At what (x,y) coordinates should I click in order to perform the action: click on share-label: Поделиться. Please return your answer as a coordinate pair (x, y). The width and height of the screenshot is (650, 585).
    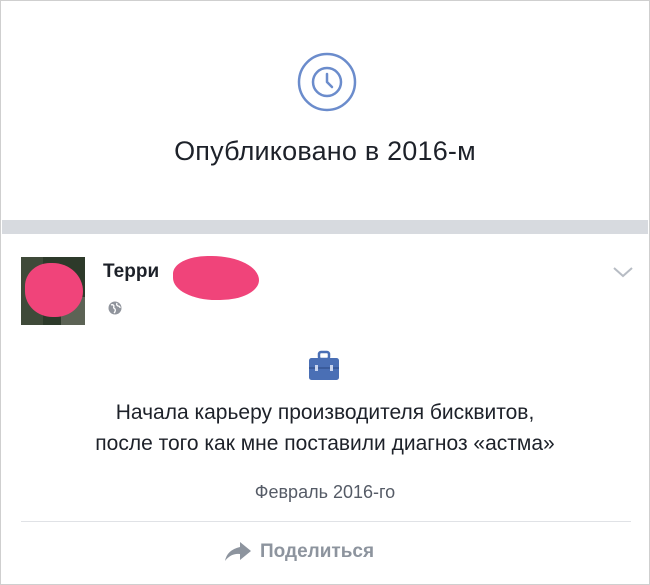
    Looking at the image, I should click on (317, 551).